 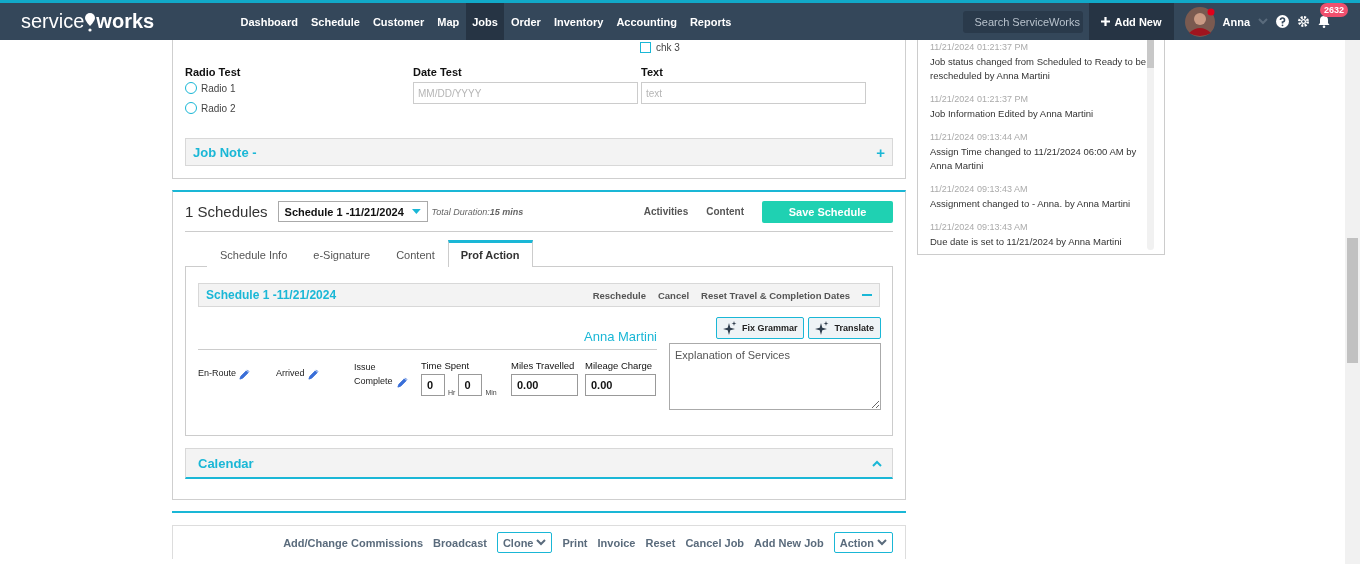 What do you see at coordinates (620, 336) in the screenshot?
I see `technician-name: Anna Martini` at bounding box center [620, 336].